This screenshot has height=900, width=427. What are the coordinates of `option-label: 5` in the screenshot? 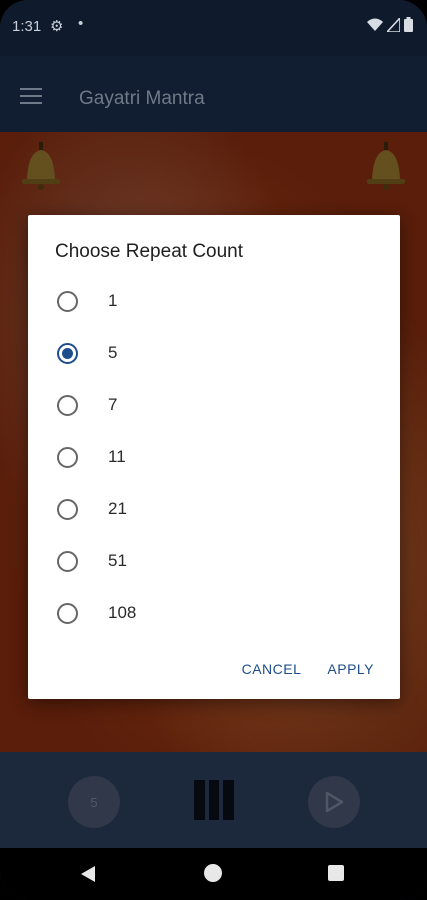 It's located at (113, 352).